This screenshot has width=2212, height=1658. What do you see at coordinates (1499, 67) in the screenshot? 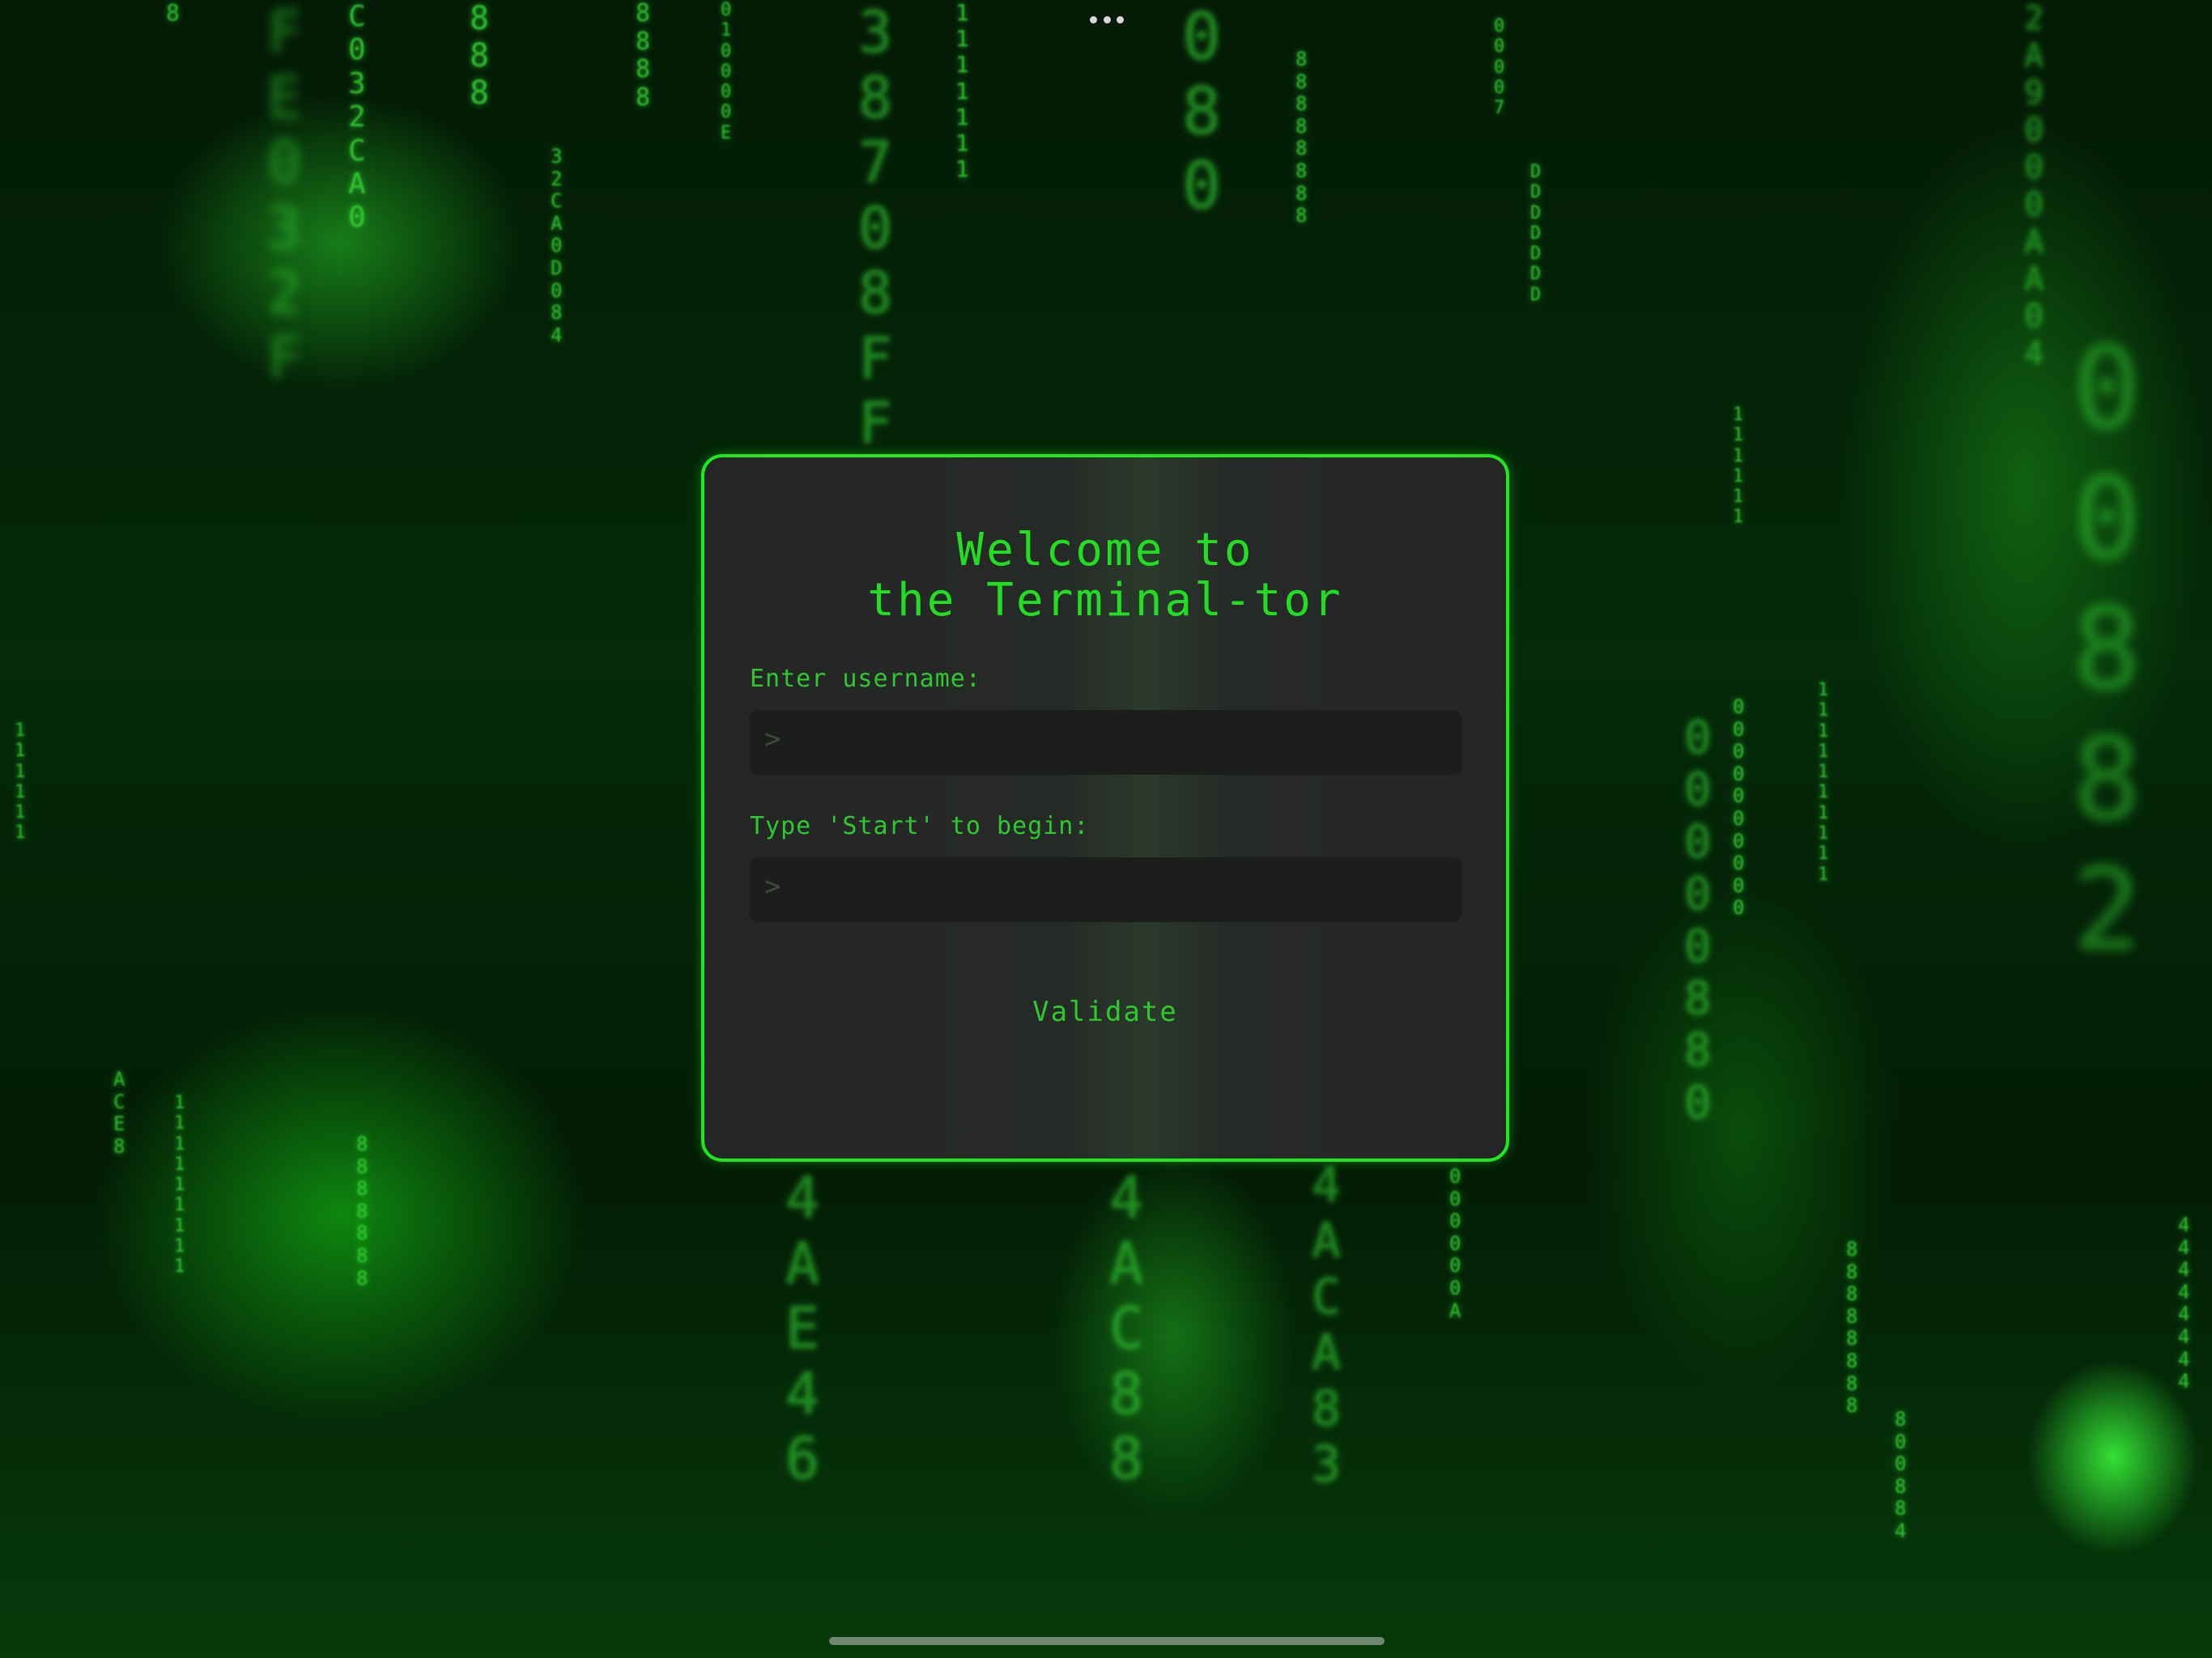
I see `code-rain-column: 0 0 0 0 7` at bounding box center [1499, 67].